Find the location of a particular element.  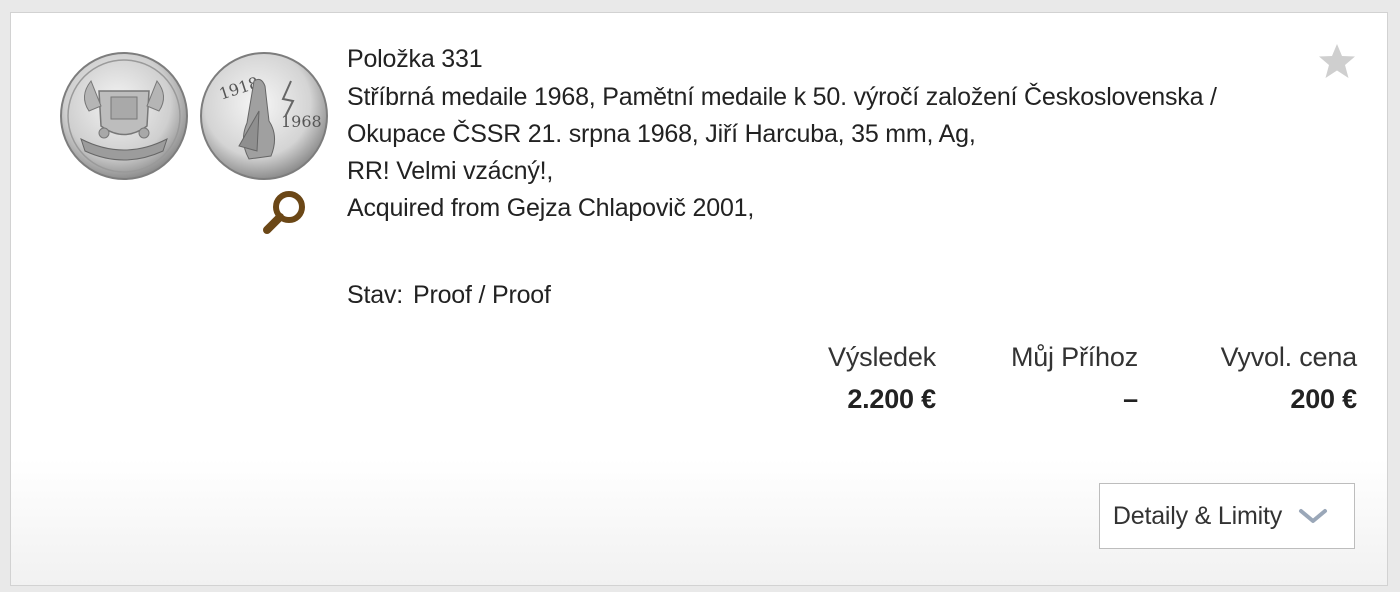

starting-price-value: 200 € is located at coordinates (1323, 399).